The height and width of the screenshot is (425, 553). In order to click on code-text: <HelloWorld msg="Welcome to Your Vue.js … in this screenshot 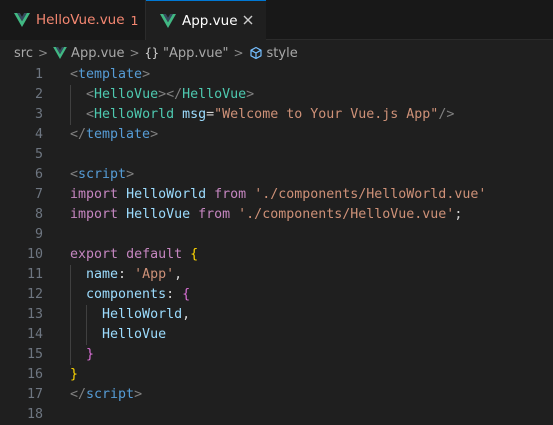, I will do `click(262, 115)`.